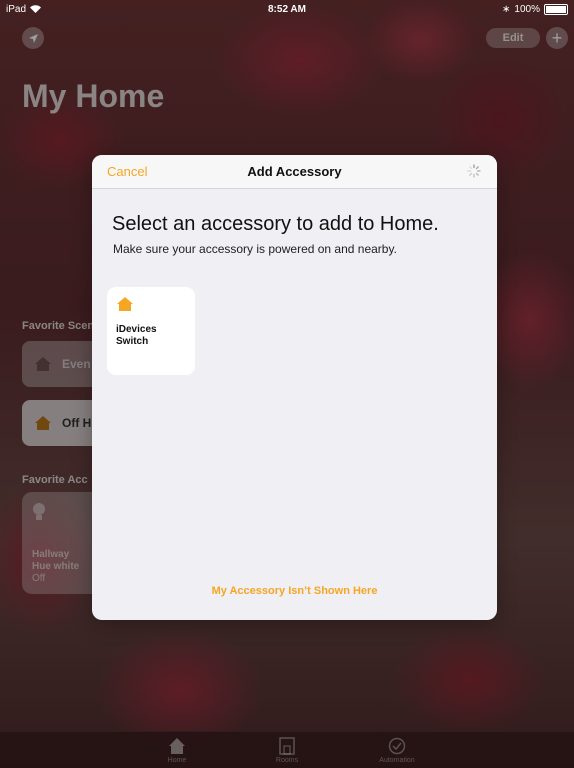 Image resolution: width=574 pixels, height=768 pixels. Describe the element at coordinates (127, 171) in the screenshot. I see `cancel-button: Cancel` at that location.